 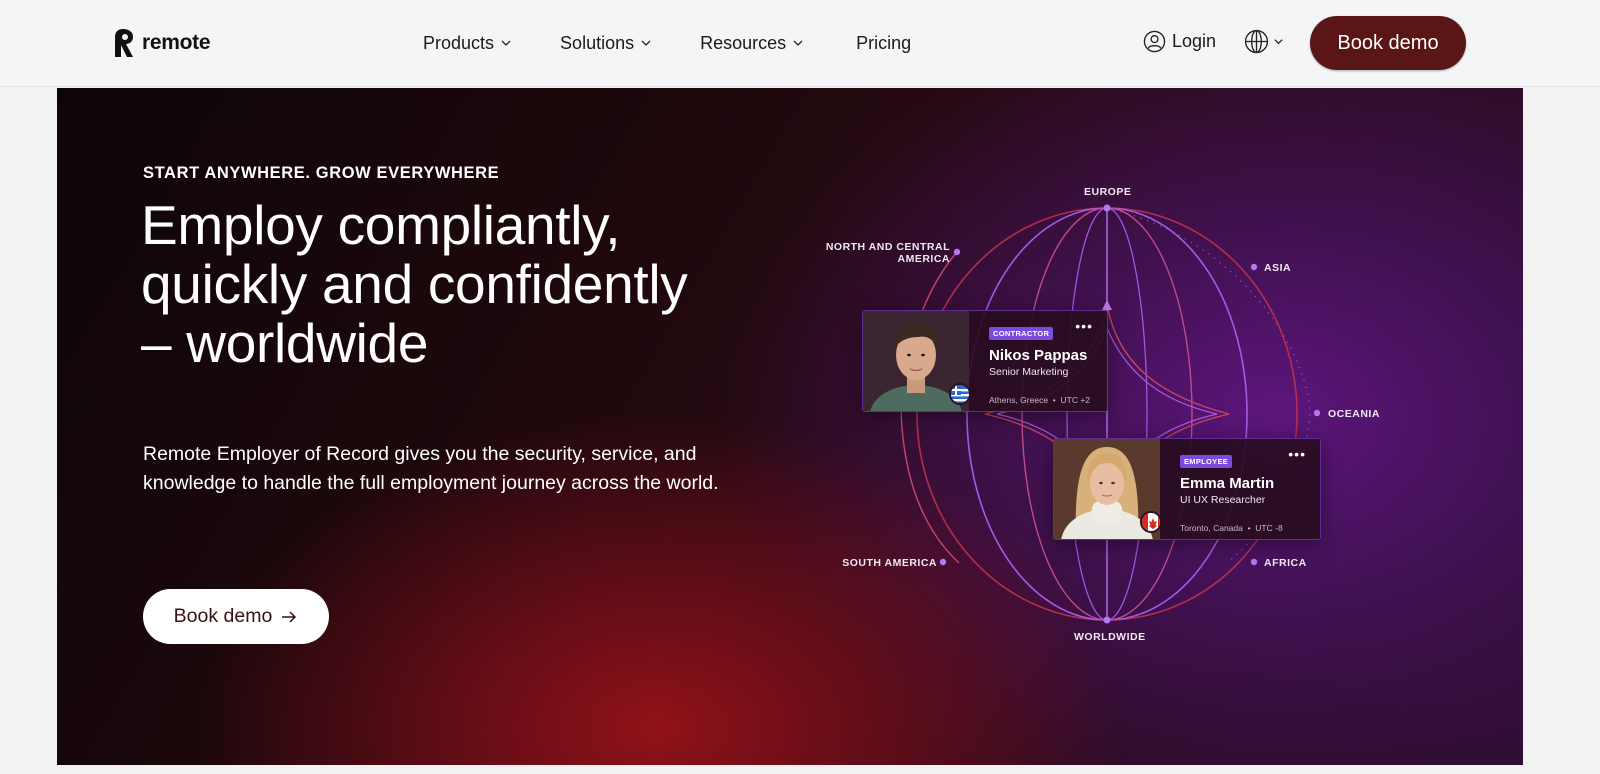 I want to click on profile-timezone: UTC -8, so click(x=1269, y=528).